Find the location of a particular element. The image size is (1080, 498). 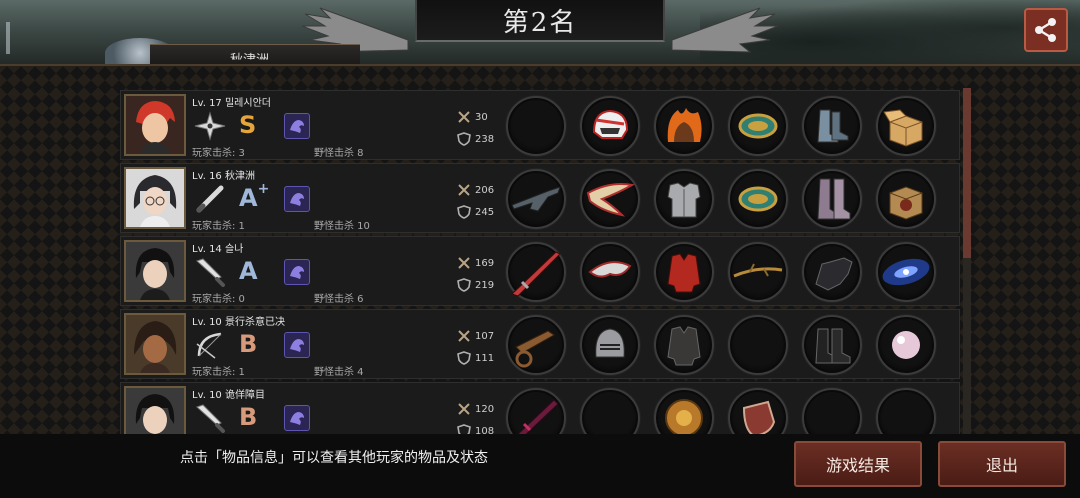

player-row: Lv. 14 슬나 A 玩家击杀: 0 野怪击杀 6 169 219 is located at coordinates (540, 271).